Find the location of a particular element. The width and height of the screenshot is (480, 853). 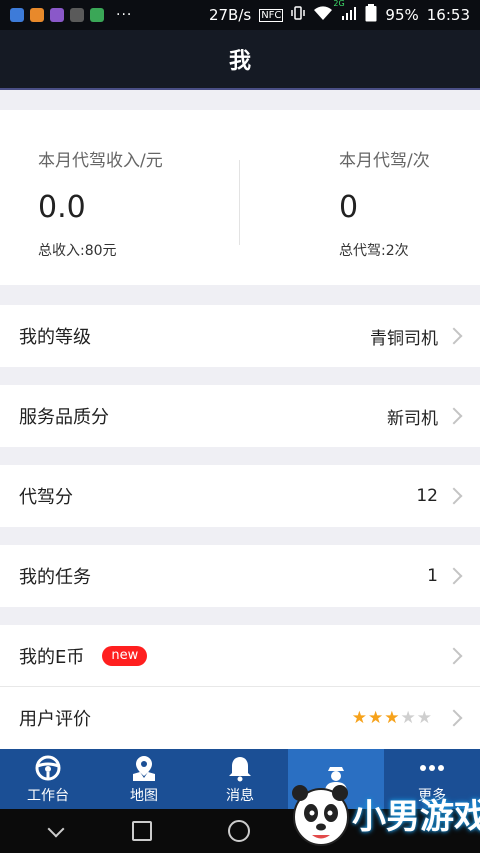

my-level-row: 我的等级 青铜司机 is located at coordinates (240, 336).